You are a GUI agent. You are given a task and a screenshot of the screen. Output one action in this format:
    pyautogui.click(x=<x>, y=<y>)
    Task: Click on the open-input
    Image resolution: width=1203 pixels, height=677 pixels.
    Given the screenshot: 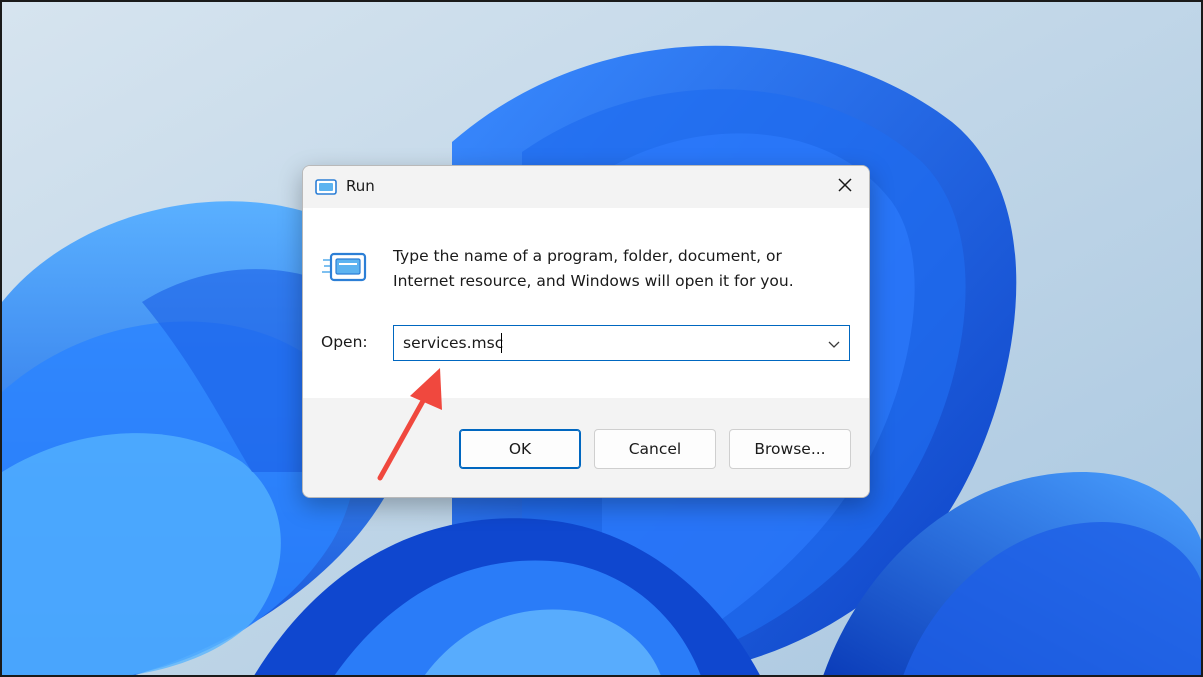 What is the action you would take?
    pyautogui.click(x=604, y=343)
    